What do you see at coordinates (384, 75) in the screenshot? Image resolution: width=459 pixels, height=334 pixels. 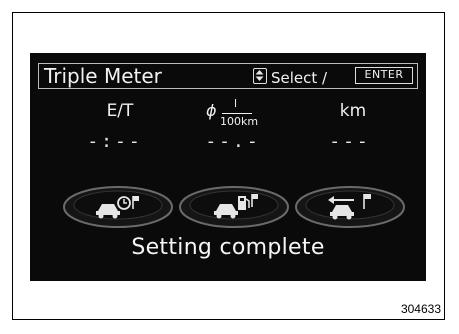 I see `enter-key-icon: ENTER` at bounding box center [384, 75].